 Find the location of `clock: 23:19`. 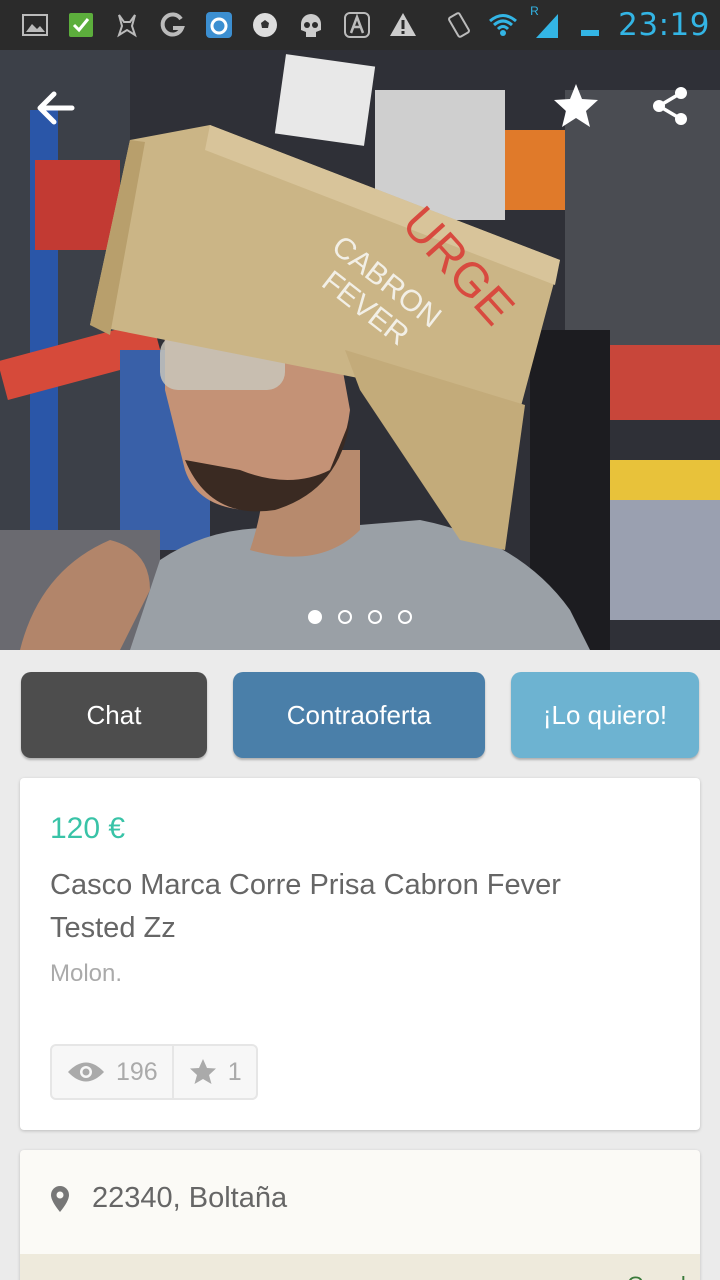

clock: 23:19 is located at coordinates (664, 25).